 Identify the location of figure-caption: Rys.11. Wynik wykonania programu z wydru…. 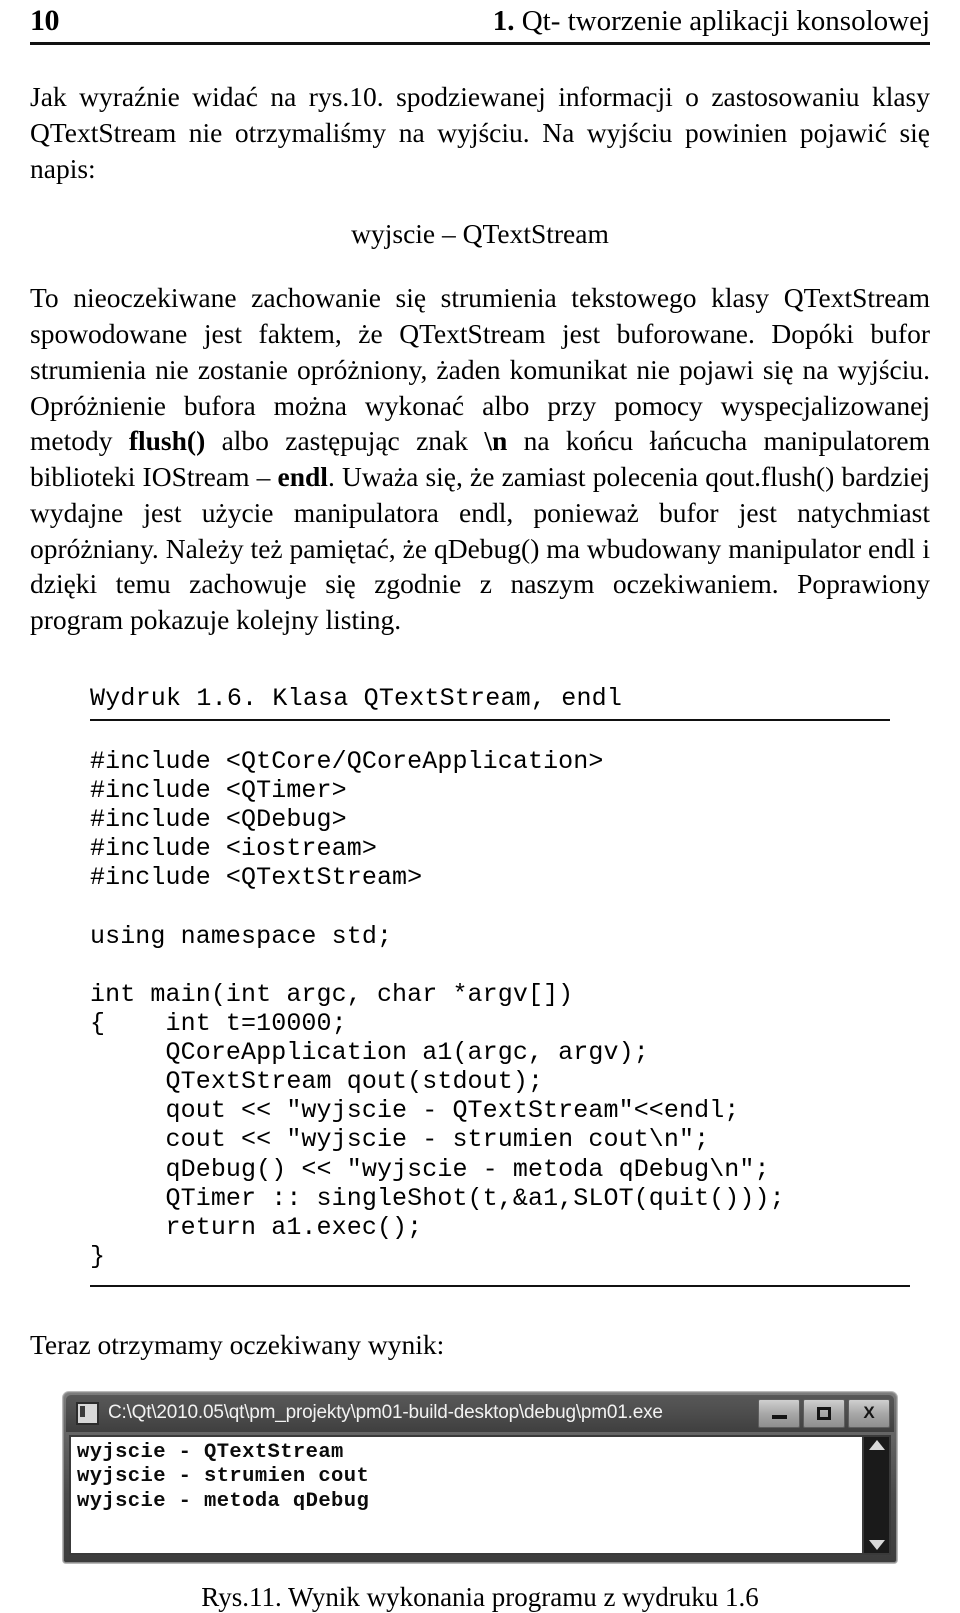
(480, 1596).